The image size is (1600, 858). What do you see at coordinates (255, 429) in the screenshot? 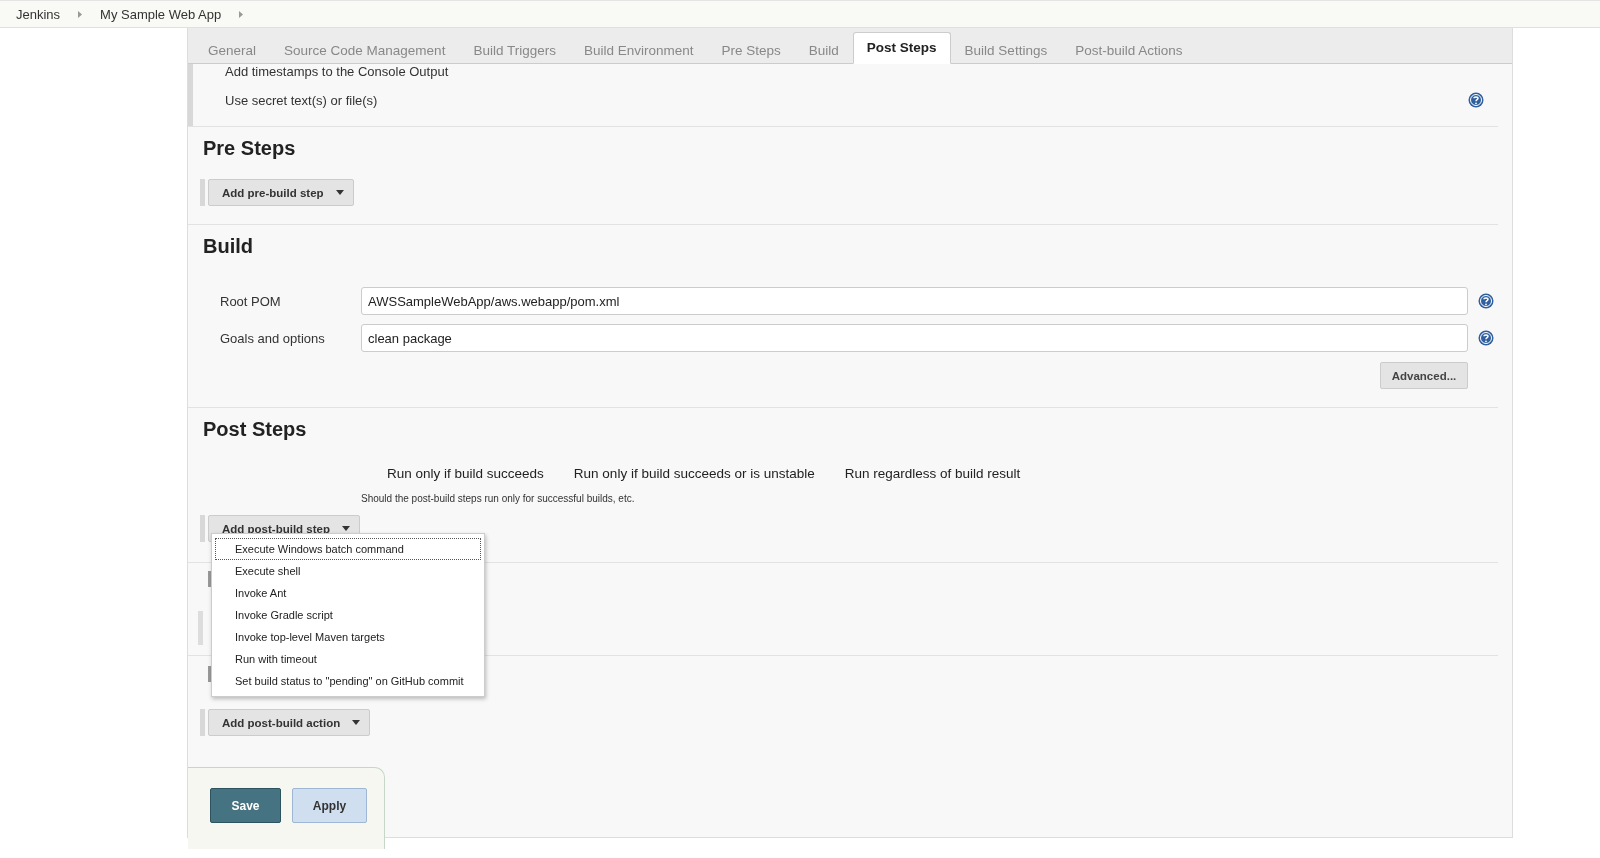
I see `section-heading: Post Steps` at bounding box center [255, 429].